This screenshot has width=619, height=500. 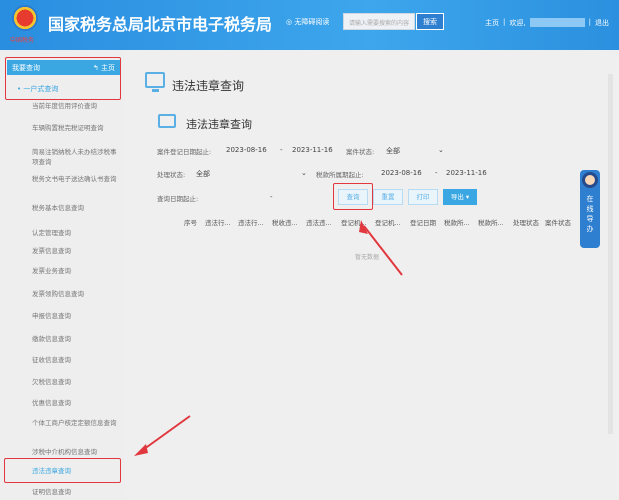 I want to click on sidebar-item: 优惠信息查询, so click(x=74, y=403).